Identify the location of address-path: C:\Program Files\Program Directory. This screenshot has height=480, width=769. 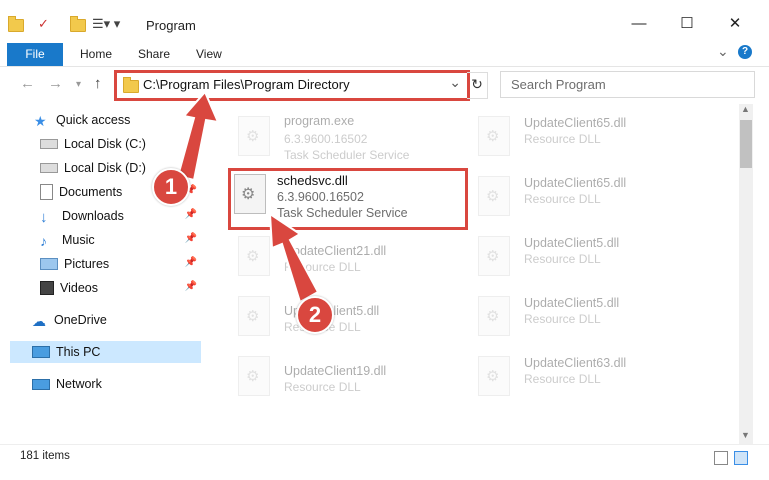
(246, 84).